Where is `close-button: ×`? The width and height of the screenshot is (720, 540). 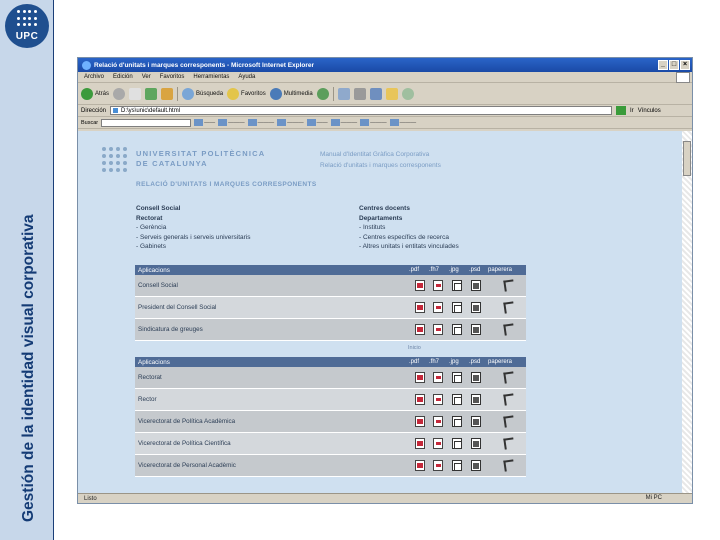 close-button: × is located at coordinates (685, 65).